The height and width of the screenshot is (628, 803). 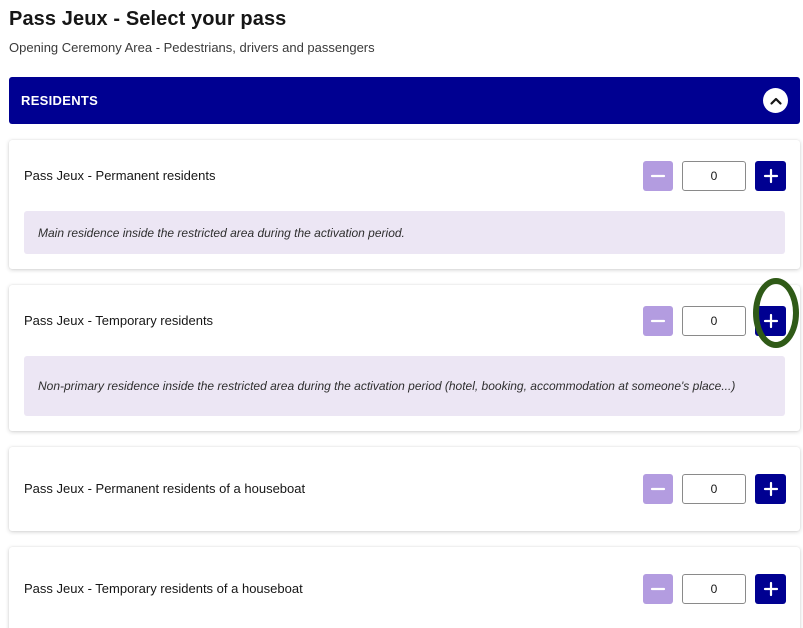 I want to click on section-header-label: RESIDENTS, so click(x=60, y=100).